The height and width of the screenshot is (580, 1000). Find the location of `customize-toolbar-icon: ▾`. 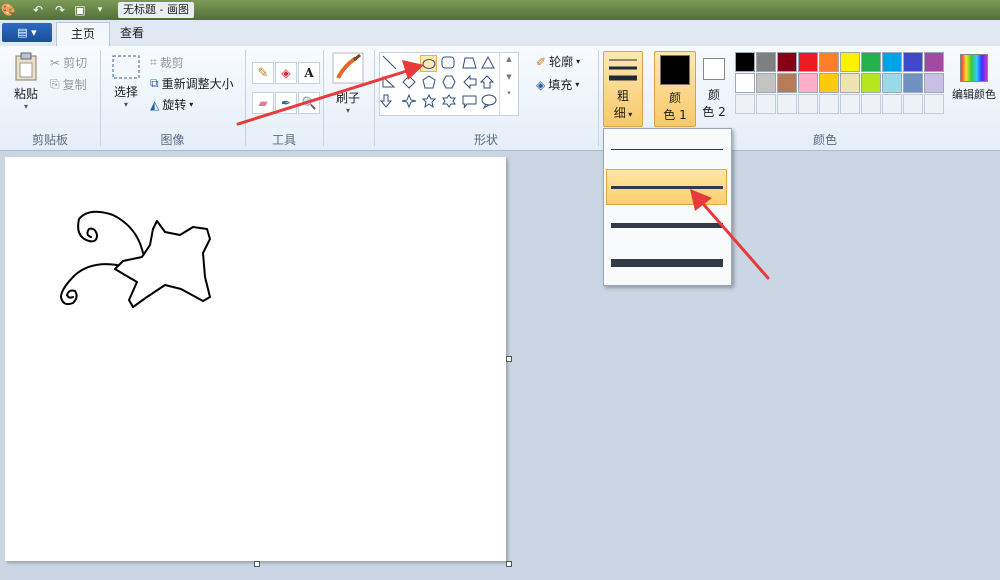

customize-toolbar-icon: ▾ is located at coordinates (100, 10).